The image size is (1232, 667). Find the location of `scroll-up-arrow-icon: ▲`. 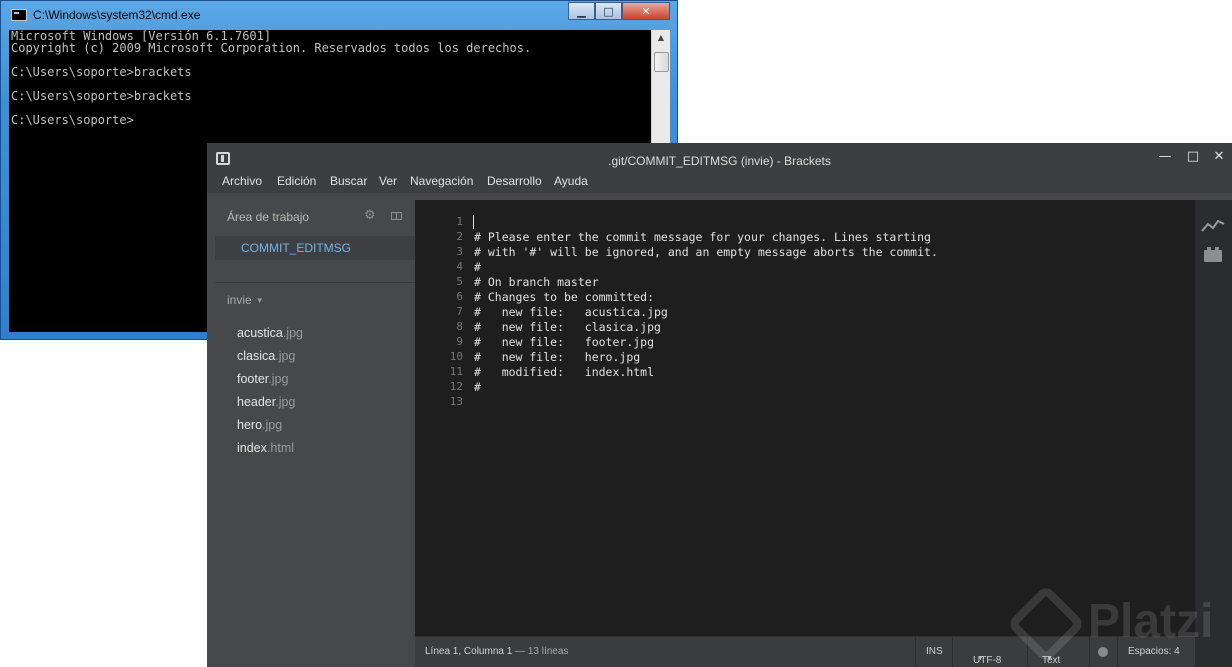

scroll-up-arrow-icon: ▲ is located at coordinates (661, 38).